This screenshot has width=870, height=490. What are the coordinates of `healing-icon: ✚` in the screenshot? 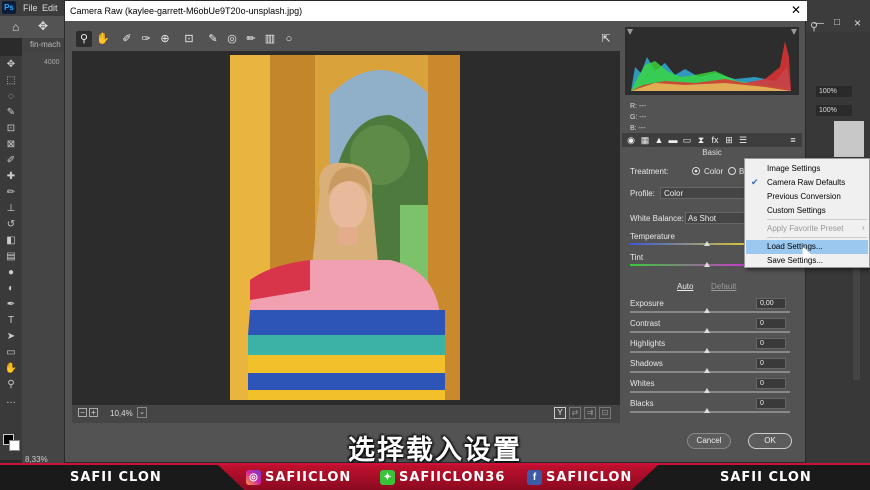 It's located at (11, 177).